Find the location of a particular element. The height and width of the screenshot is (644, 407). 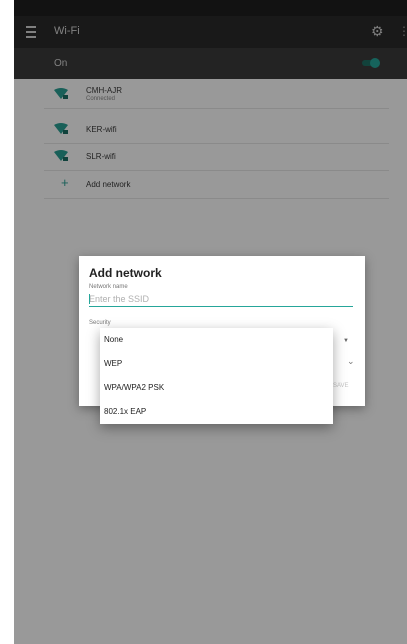

ssid-input is located at coordinates (221, 299).